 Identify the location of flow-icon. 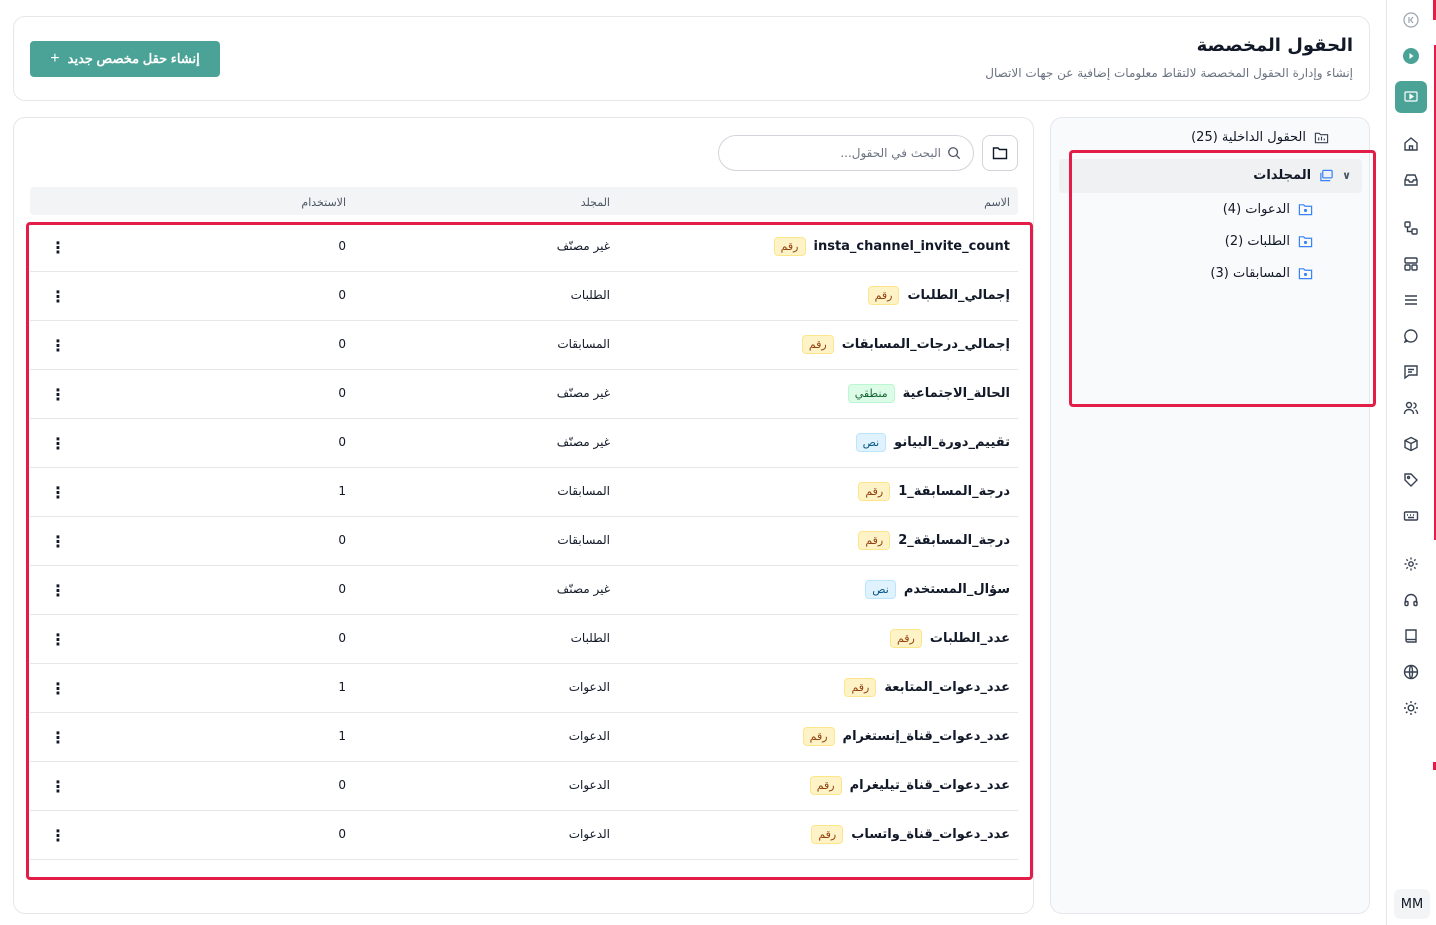
(1411, 228).